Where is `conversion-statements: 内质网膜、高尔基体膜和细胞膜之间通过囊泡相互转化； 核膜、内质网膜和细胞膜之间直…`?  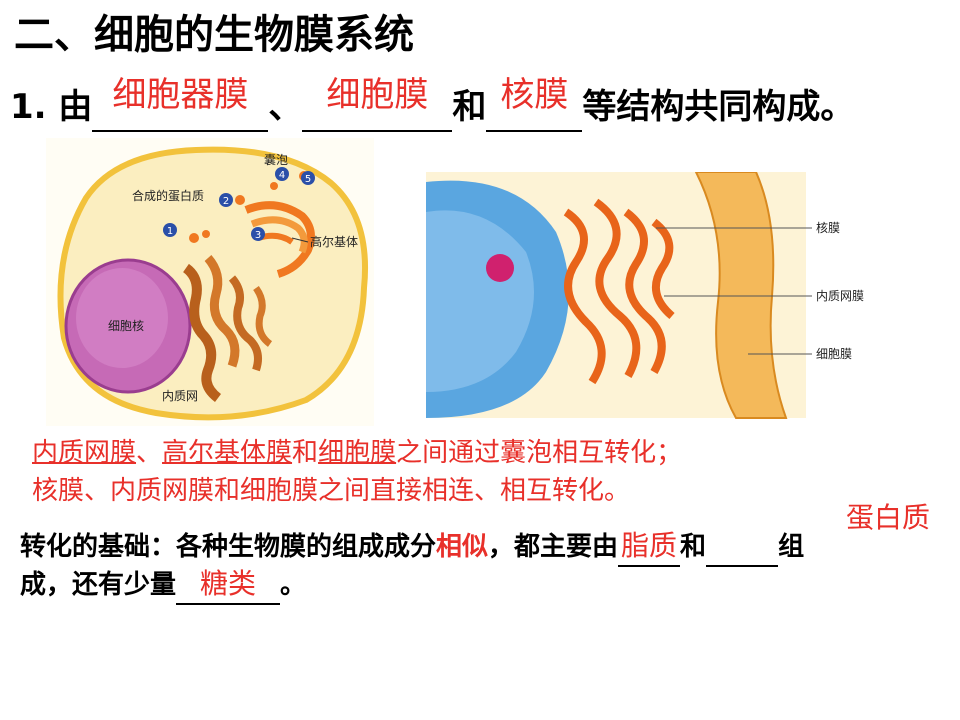
conversion-statements: 内质网膜、高尔基体膜和细胞膜之间通过囊泡相互转化； 核膜、内质网膜和细胞膜之间直… is located at coordinates (357, 472).